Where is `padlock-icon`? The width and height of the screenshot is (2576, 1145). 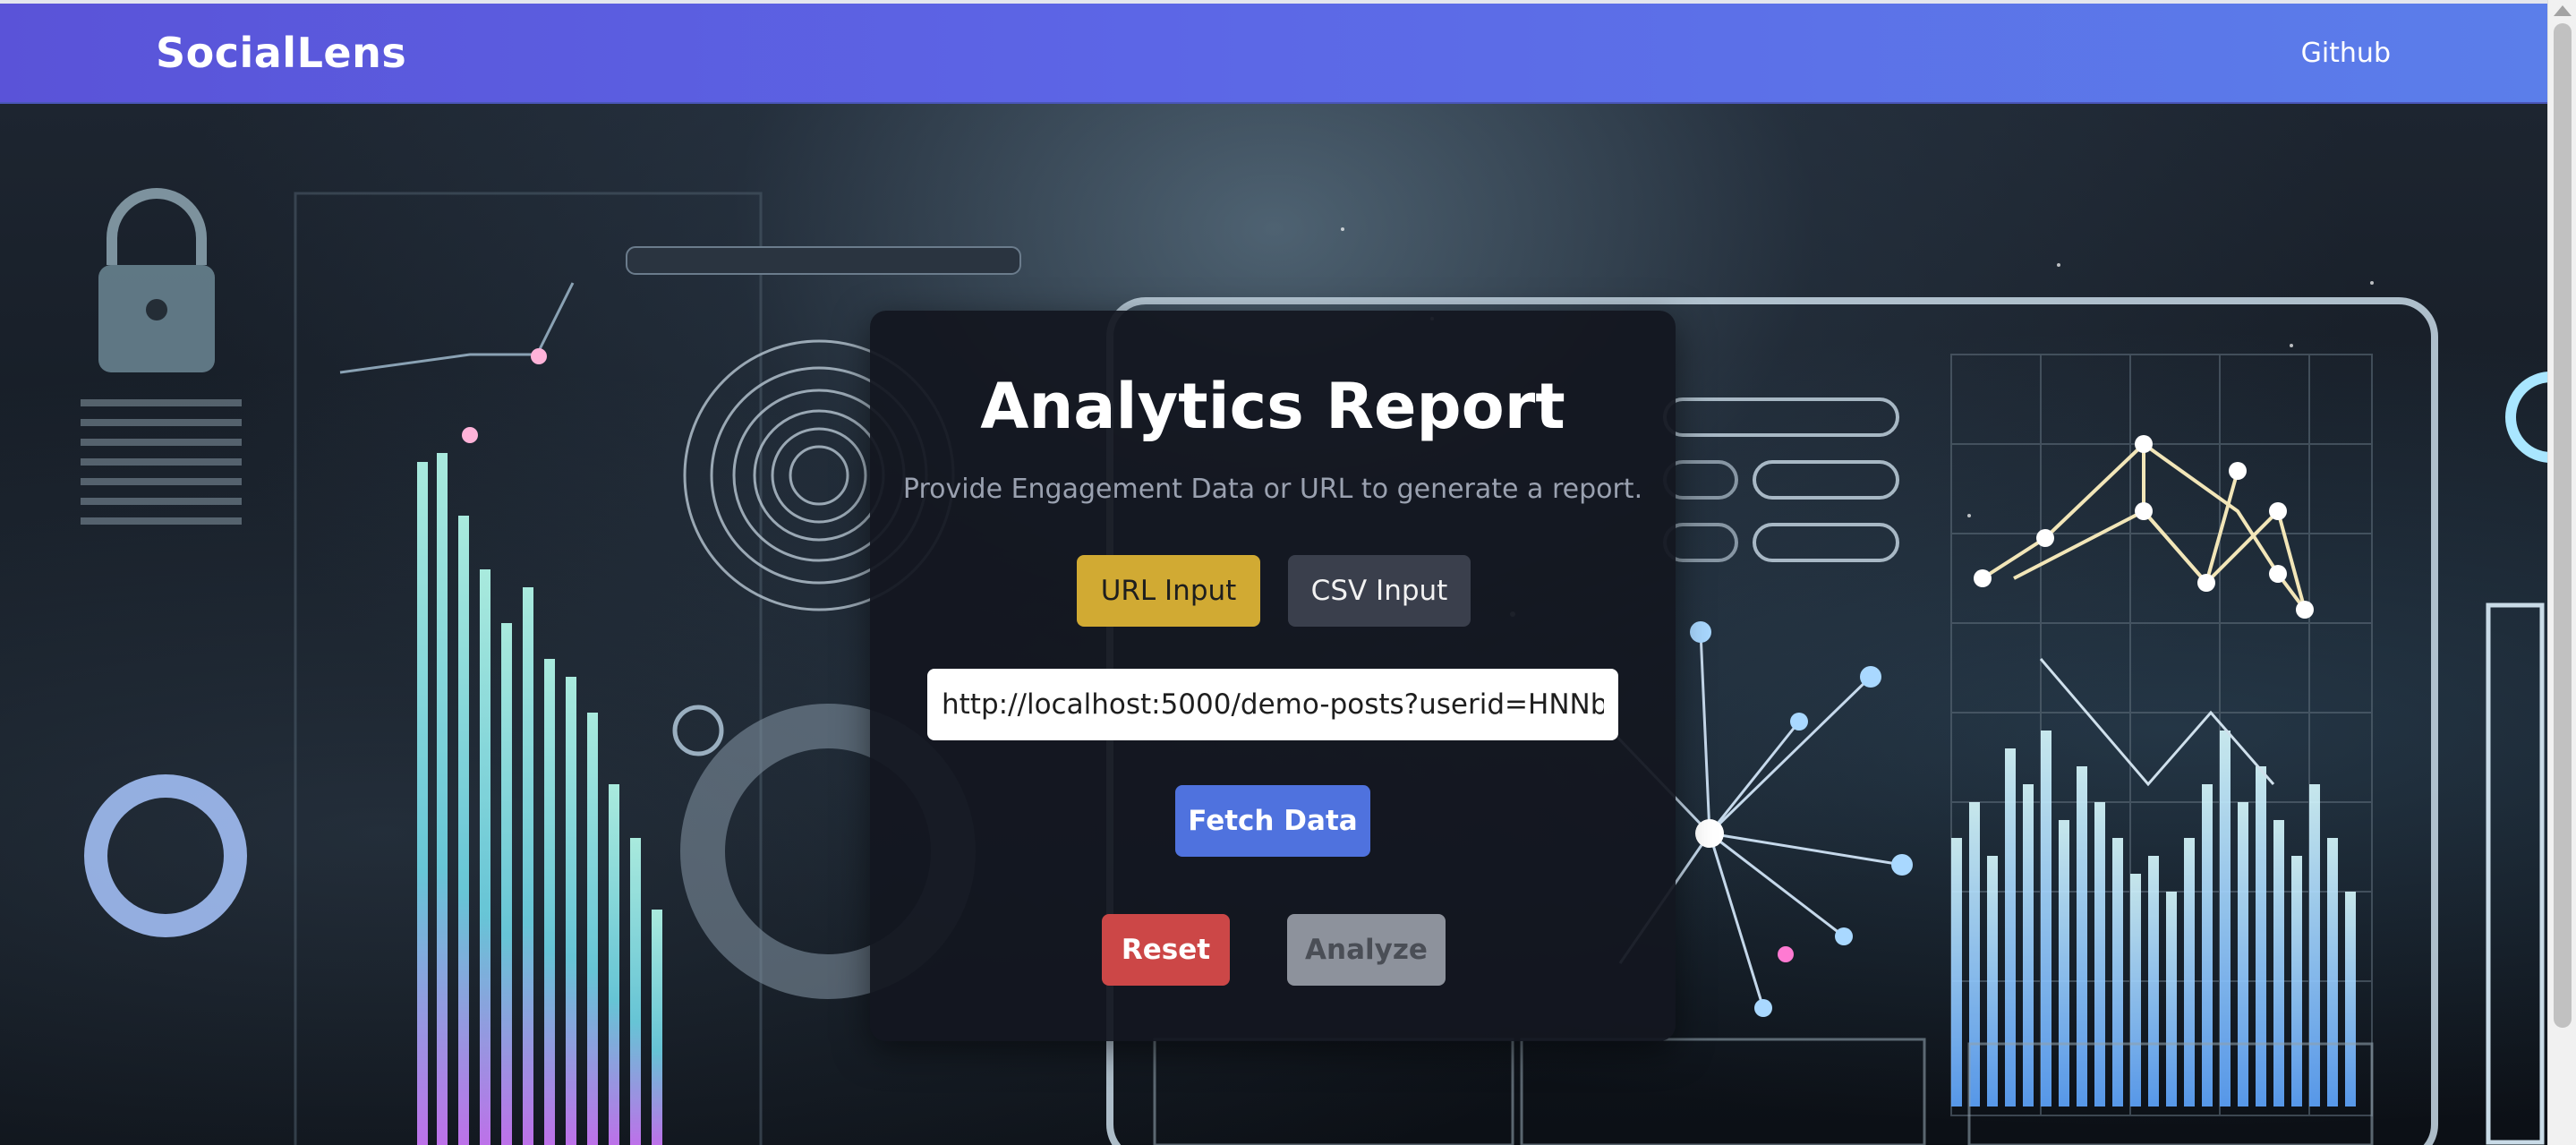 padlock-icon is located at coordinates (156, 280).